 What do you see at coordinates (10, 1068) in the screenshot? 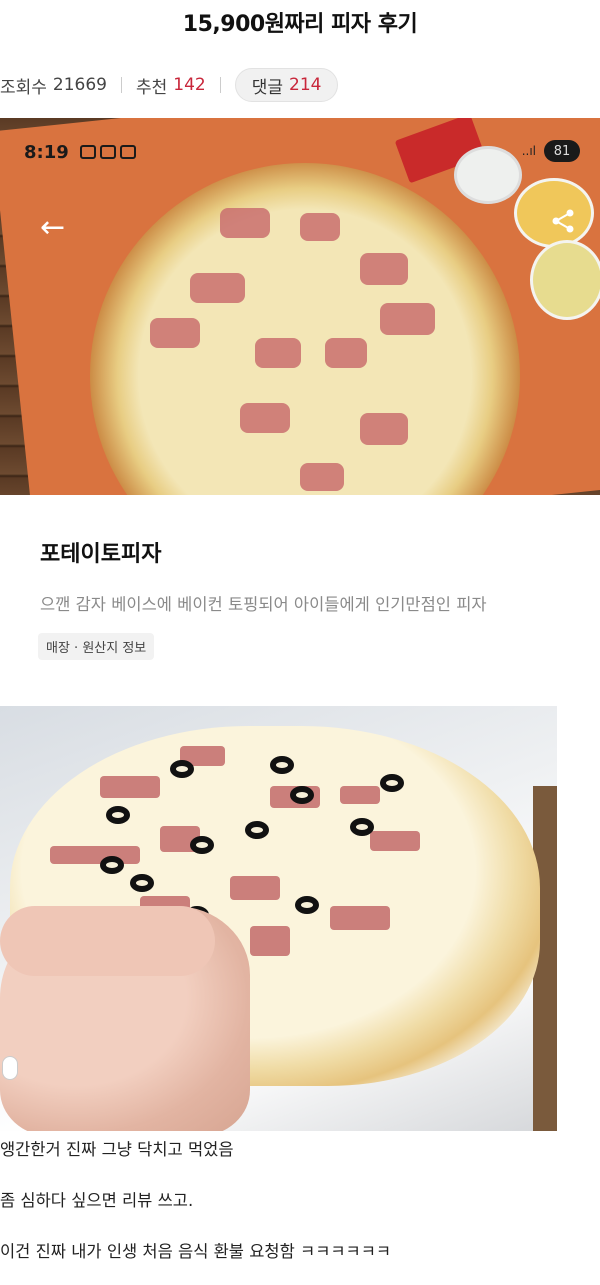
I see `gallery-prev-icon` at bounding box center [10, 1068].